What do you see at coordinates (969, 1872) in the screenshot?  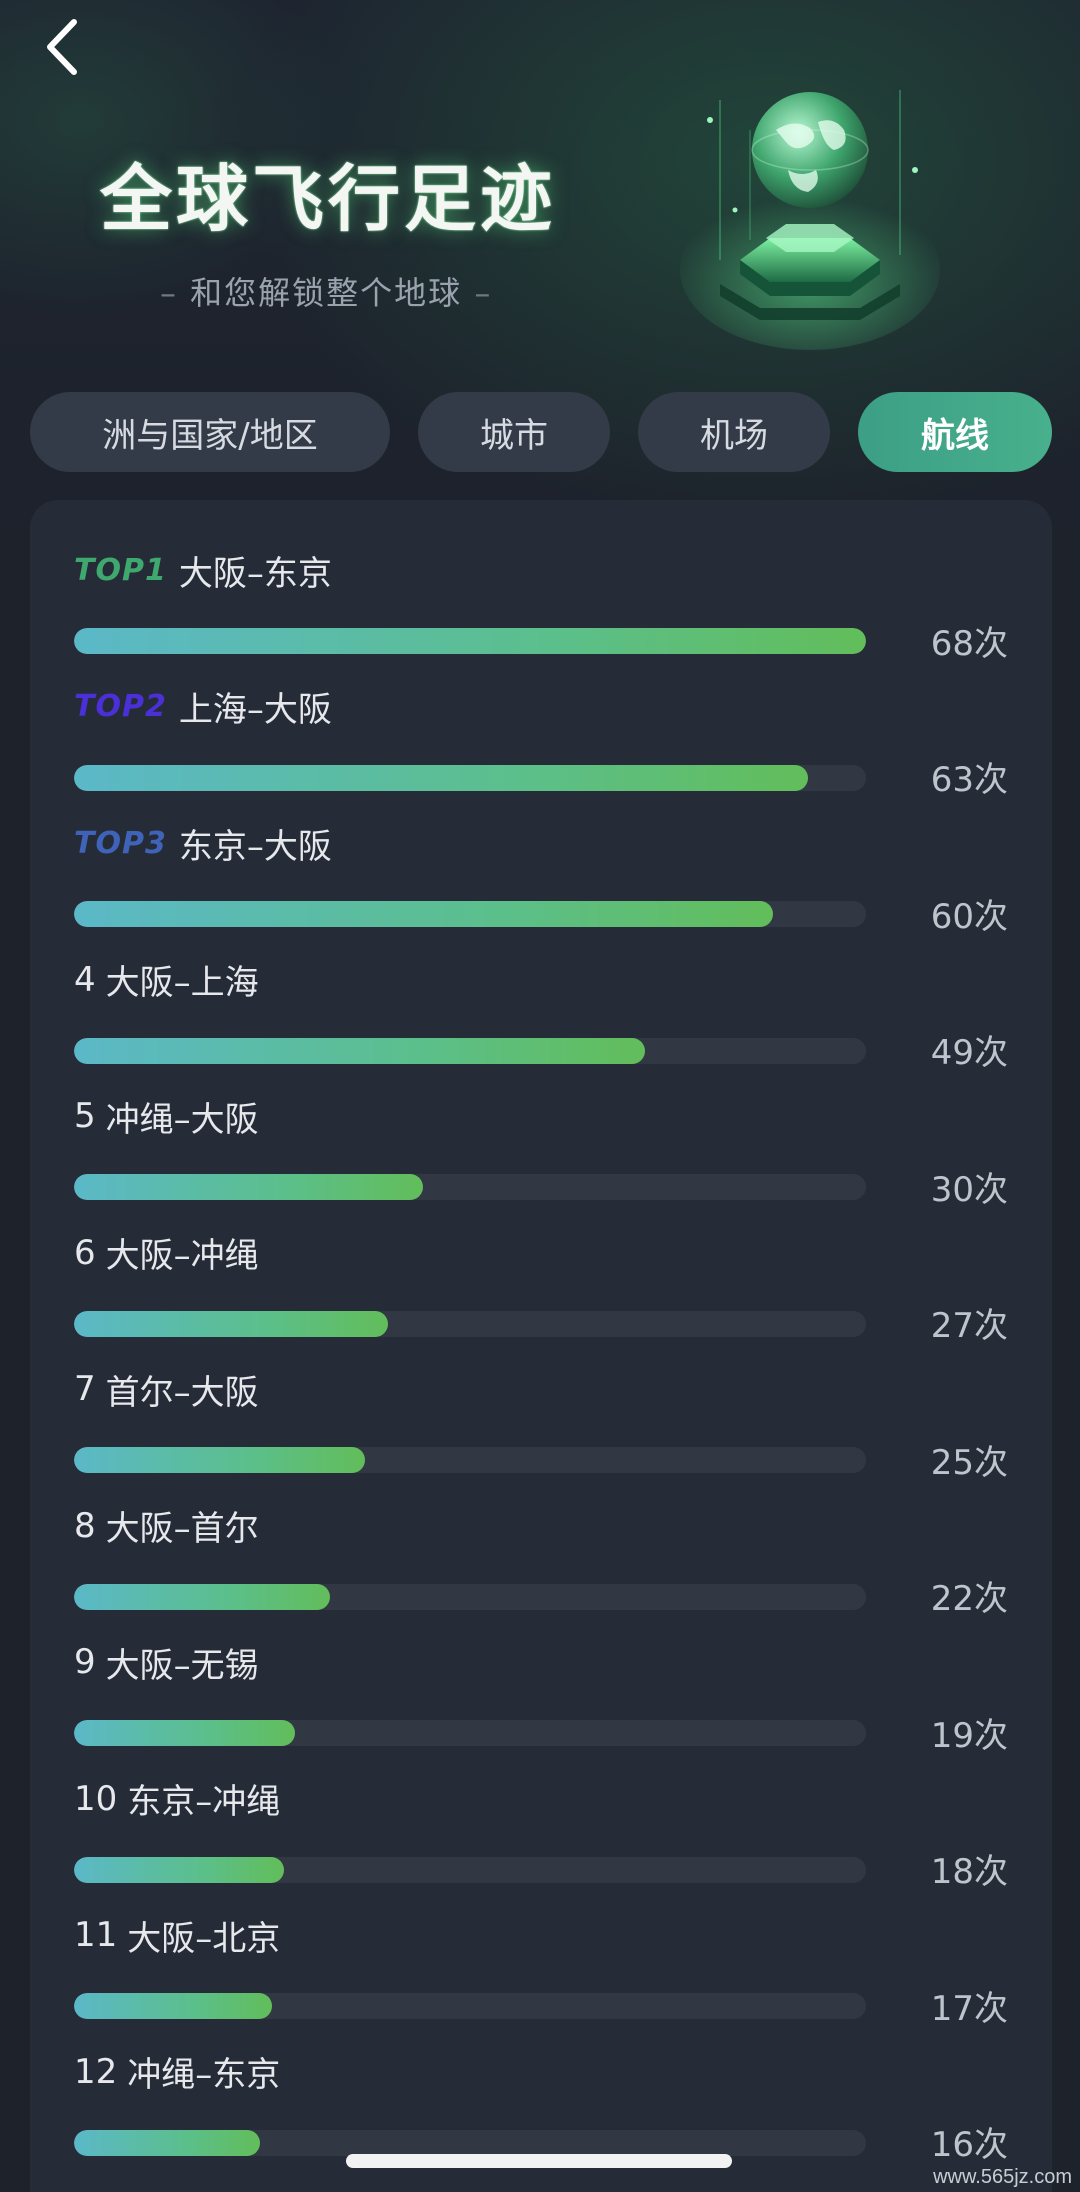 I see `flight-count: 18次` at bounding box center [969, 1872].